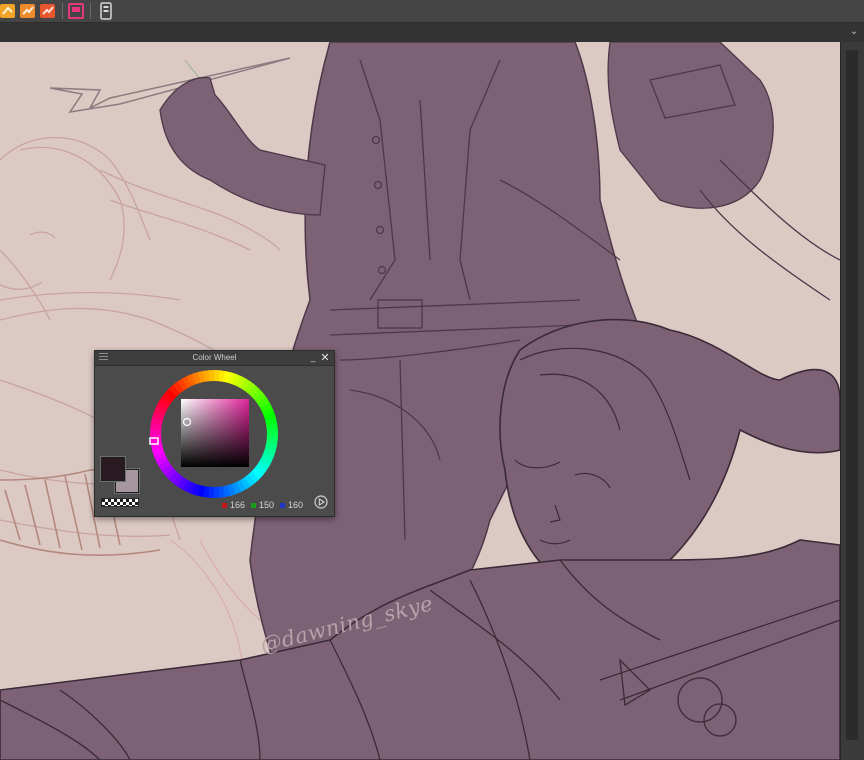  Describe the element at coordinates (107, 11) in the screenshot. I see `device-icon` at that location.